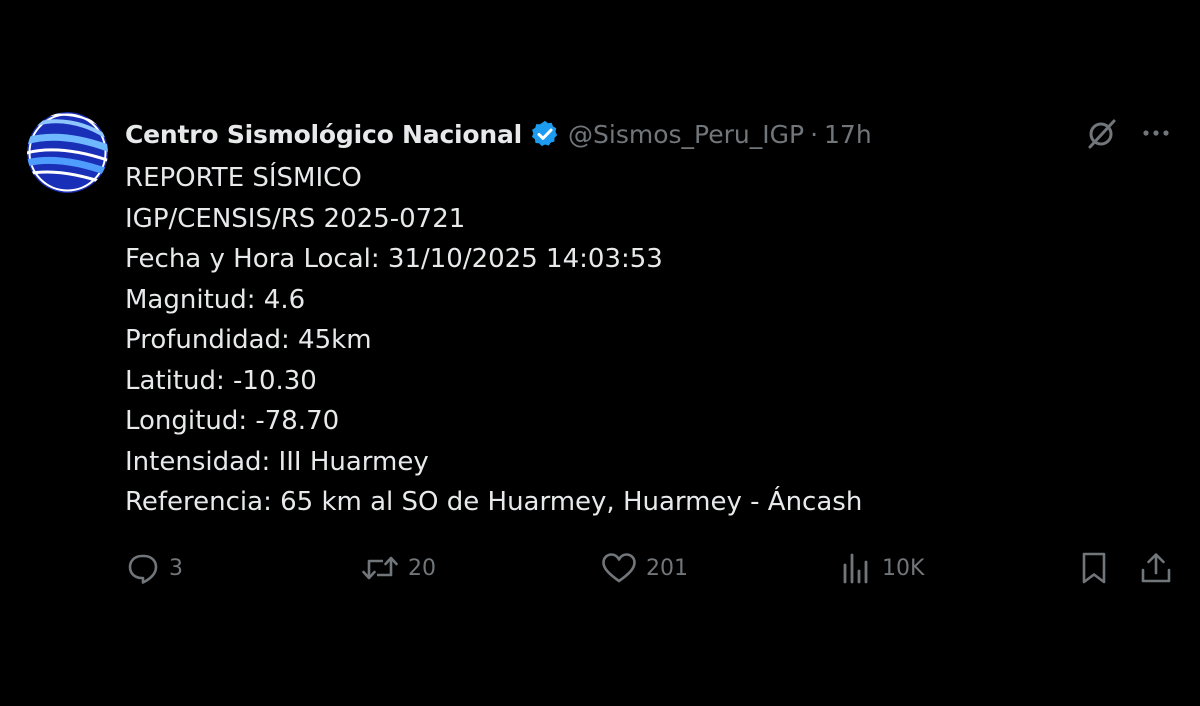 This screenshot has height=706, width=1200. Describe the element at coordinates (686, 134) in the screenshot. I see `account-handle: @Sismos_Peru_IGP` at that location.